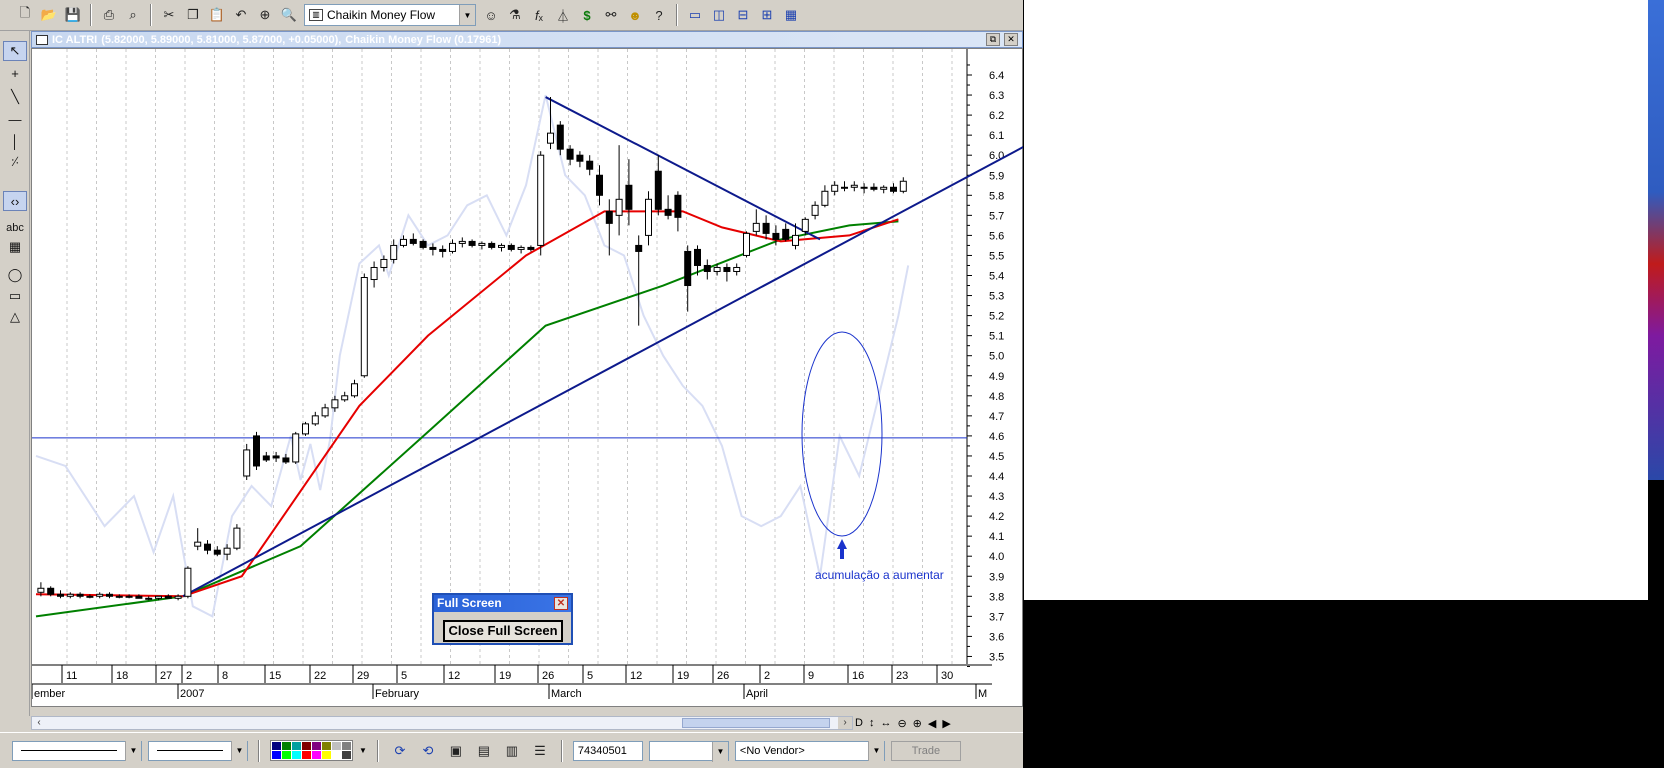 The width and height of the screenshot is (1664, 768). What do you see at coordinates (15, 119) in the screenshot?
I see `horizontal-line-icon: —` at bounding box center [15, 119].